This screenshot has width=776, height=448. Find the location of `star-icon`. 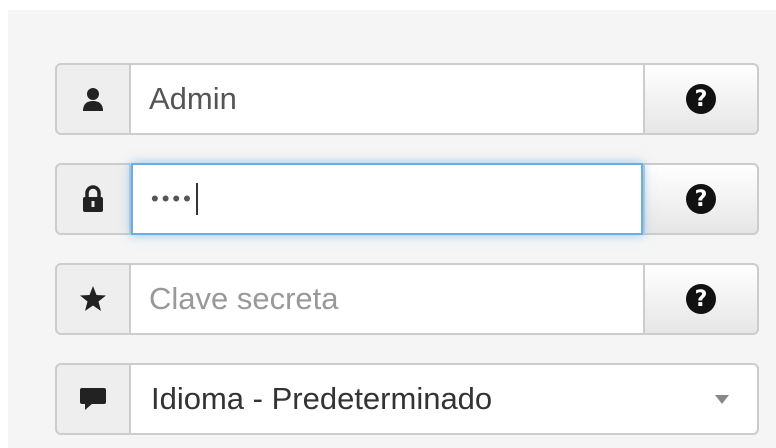

star-icon is located at coordinates (93, 299).